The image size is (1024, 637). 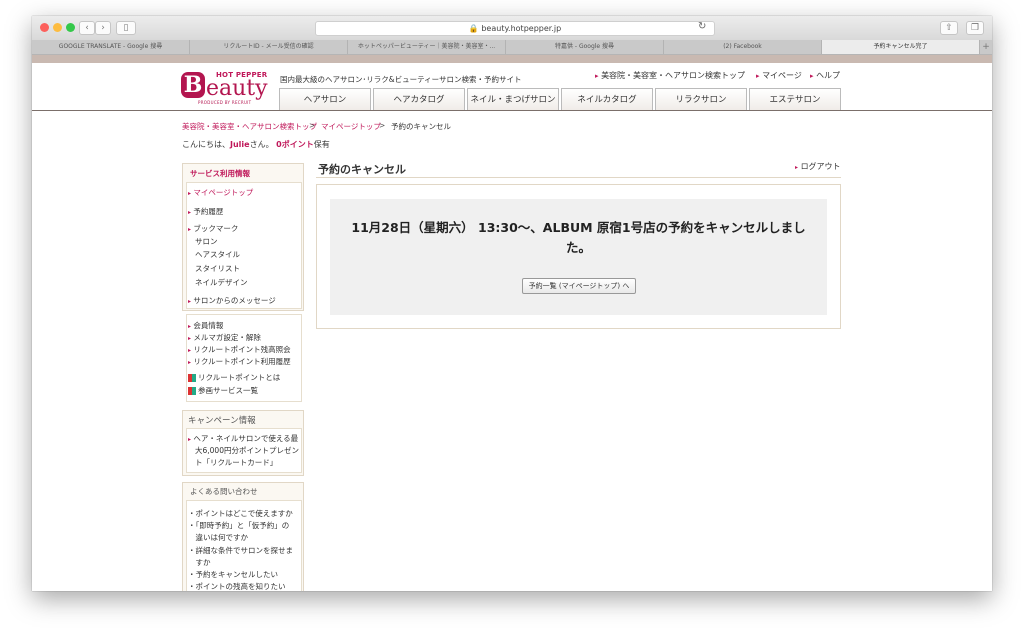 What do you see at coordinates (217, 254) in the screenshot?
I see `sidebar-sub-hairstyle: ヘアスタイル` at bounding box center [217, 254].